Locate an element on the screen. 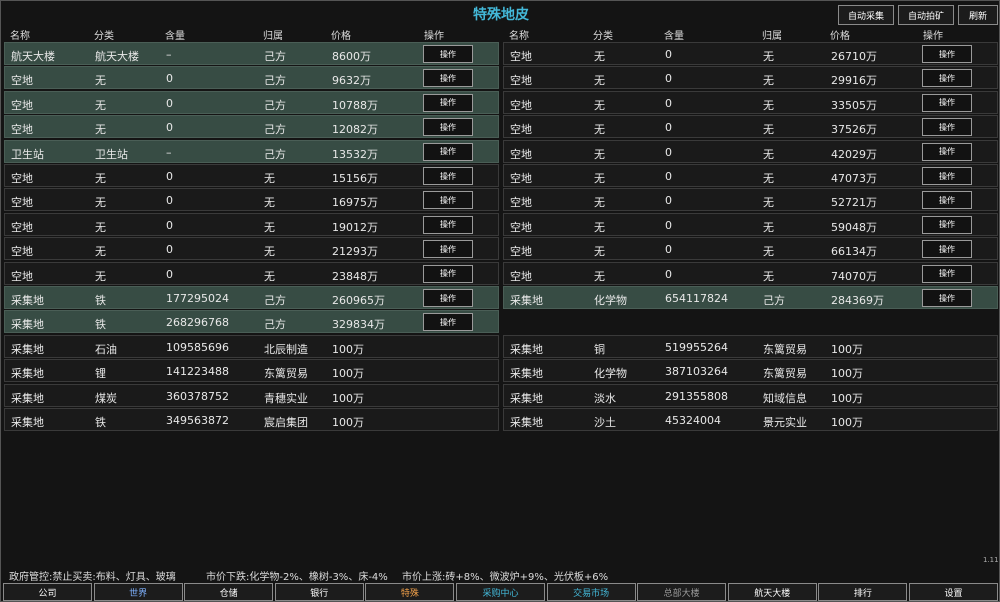  cell-price: 26710万 is located at coordinates (854, 56).